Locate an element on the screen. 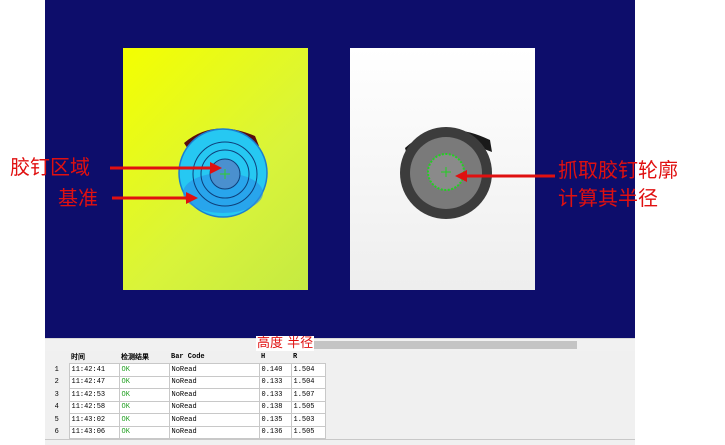  table-bottom-edge is located at coordinates (340, 442).